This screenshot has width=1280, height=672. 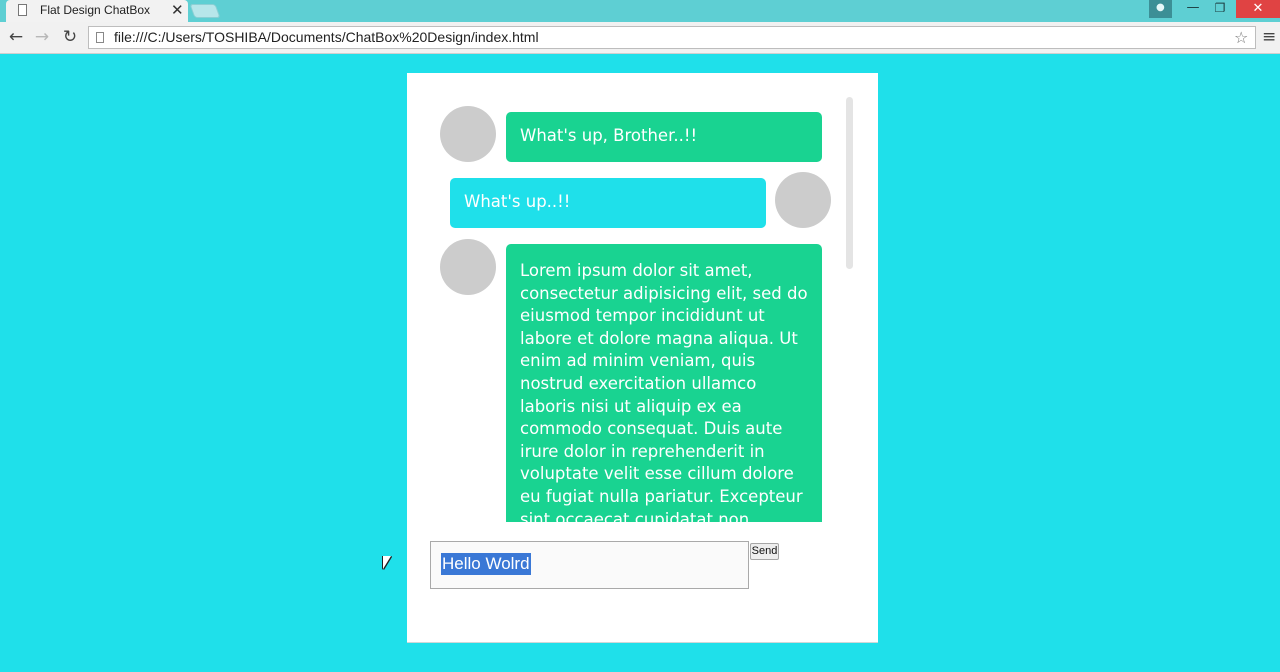 I want to click on minimize-button: —, so click(x=1193, y=9).